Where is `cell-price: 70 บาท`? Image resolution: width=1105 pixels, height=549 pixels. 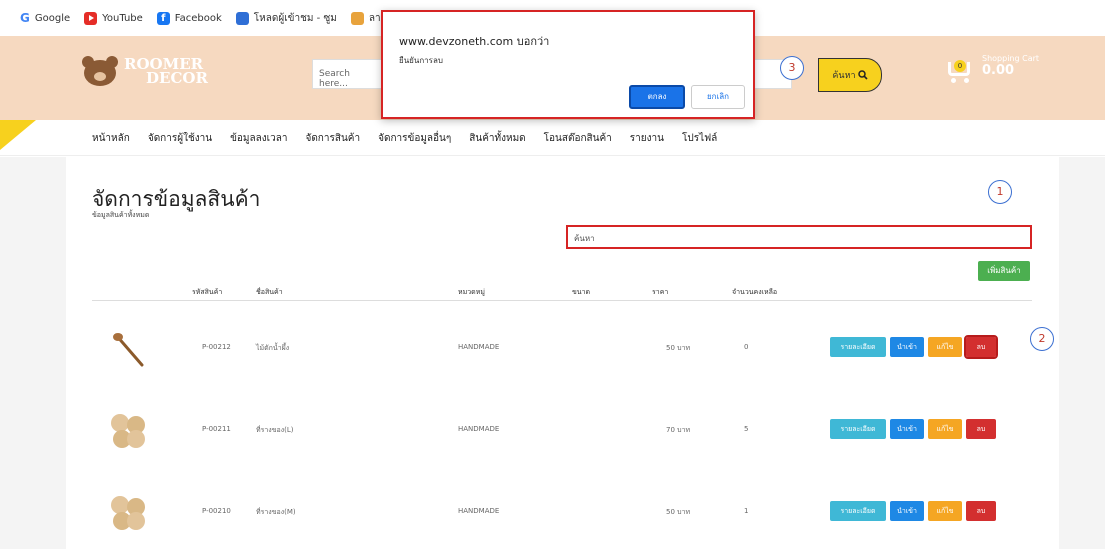 cell-price: 70 บาท is located at coordinates (678, 430).